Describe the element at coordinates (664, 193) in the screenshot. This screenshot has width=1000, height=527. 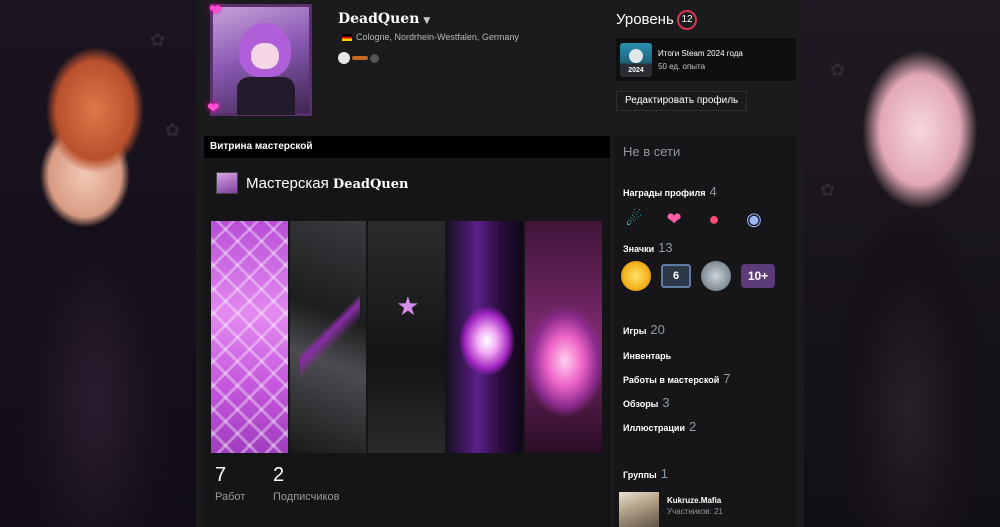
I see `awards-label: Награды профиля` at that location.